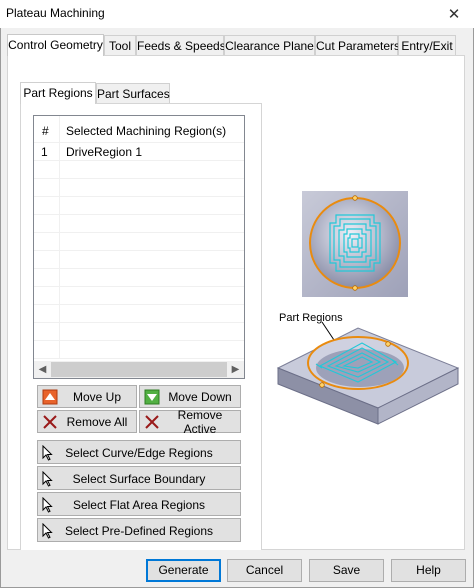  I want to click on window-title: Plateau Machining, so click(55, 13).